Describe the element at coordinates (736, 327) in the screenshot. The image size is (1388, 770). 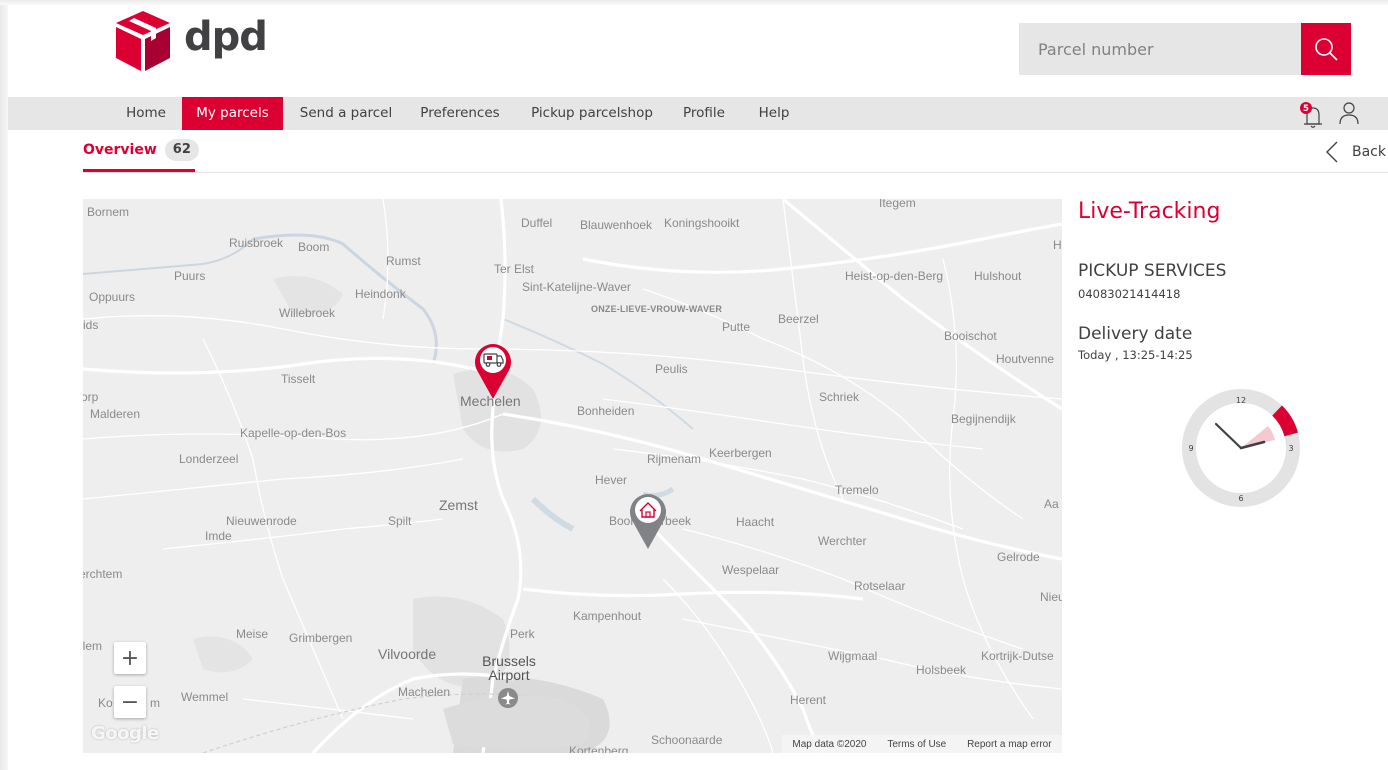
I see `map-label: Putte` at that location.